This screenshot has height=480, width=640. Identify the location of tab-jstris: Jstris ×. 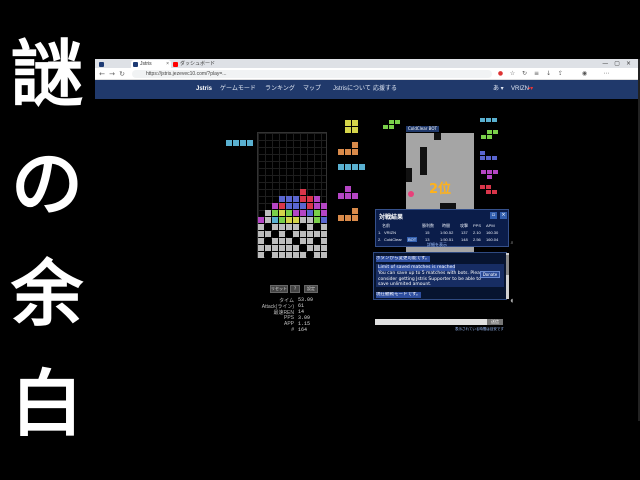
(151, 64).